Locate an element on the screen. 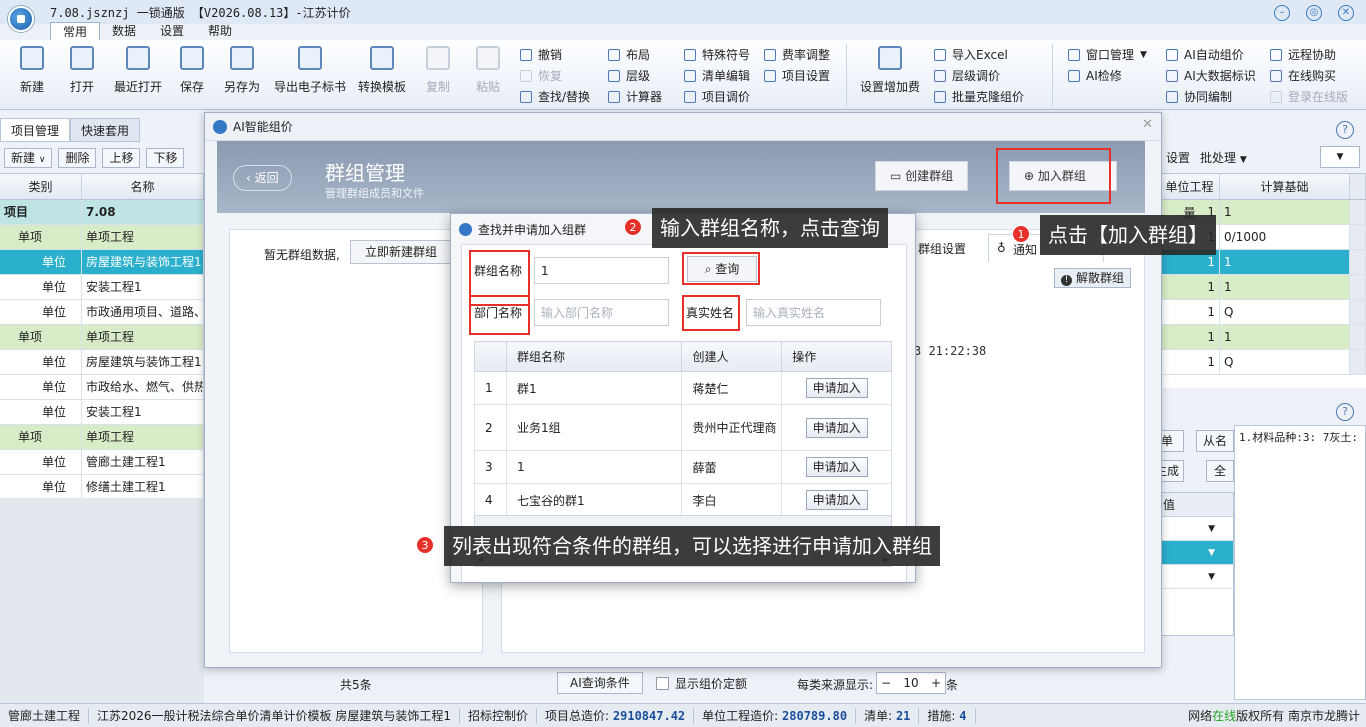 The width and height of the screenshot is (1366, 727). status-bid-price: 招标控制价 is located at coordinates (499, 715).